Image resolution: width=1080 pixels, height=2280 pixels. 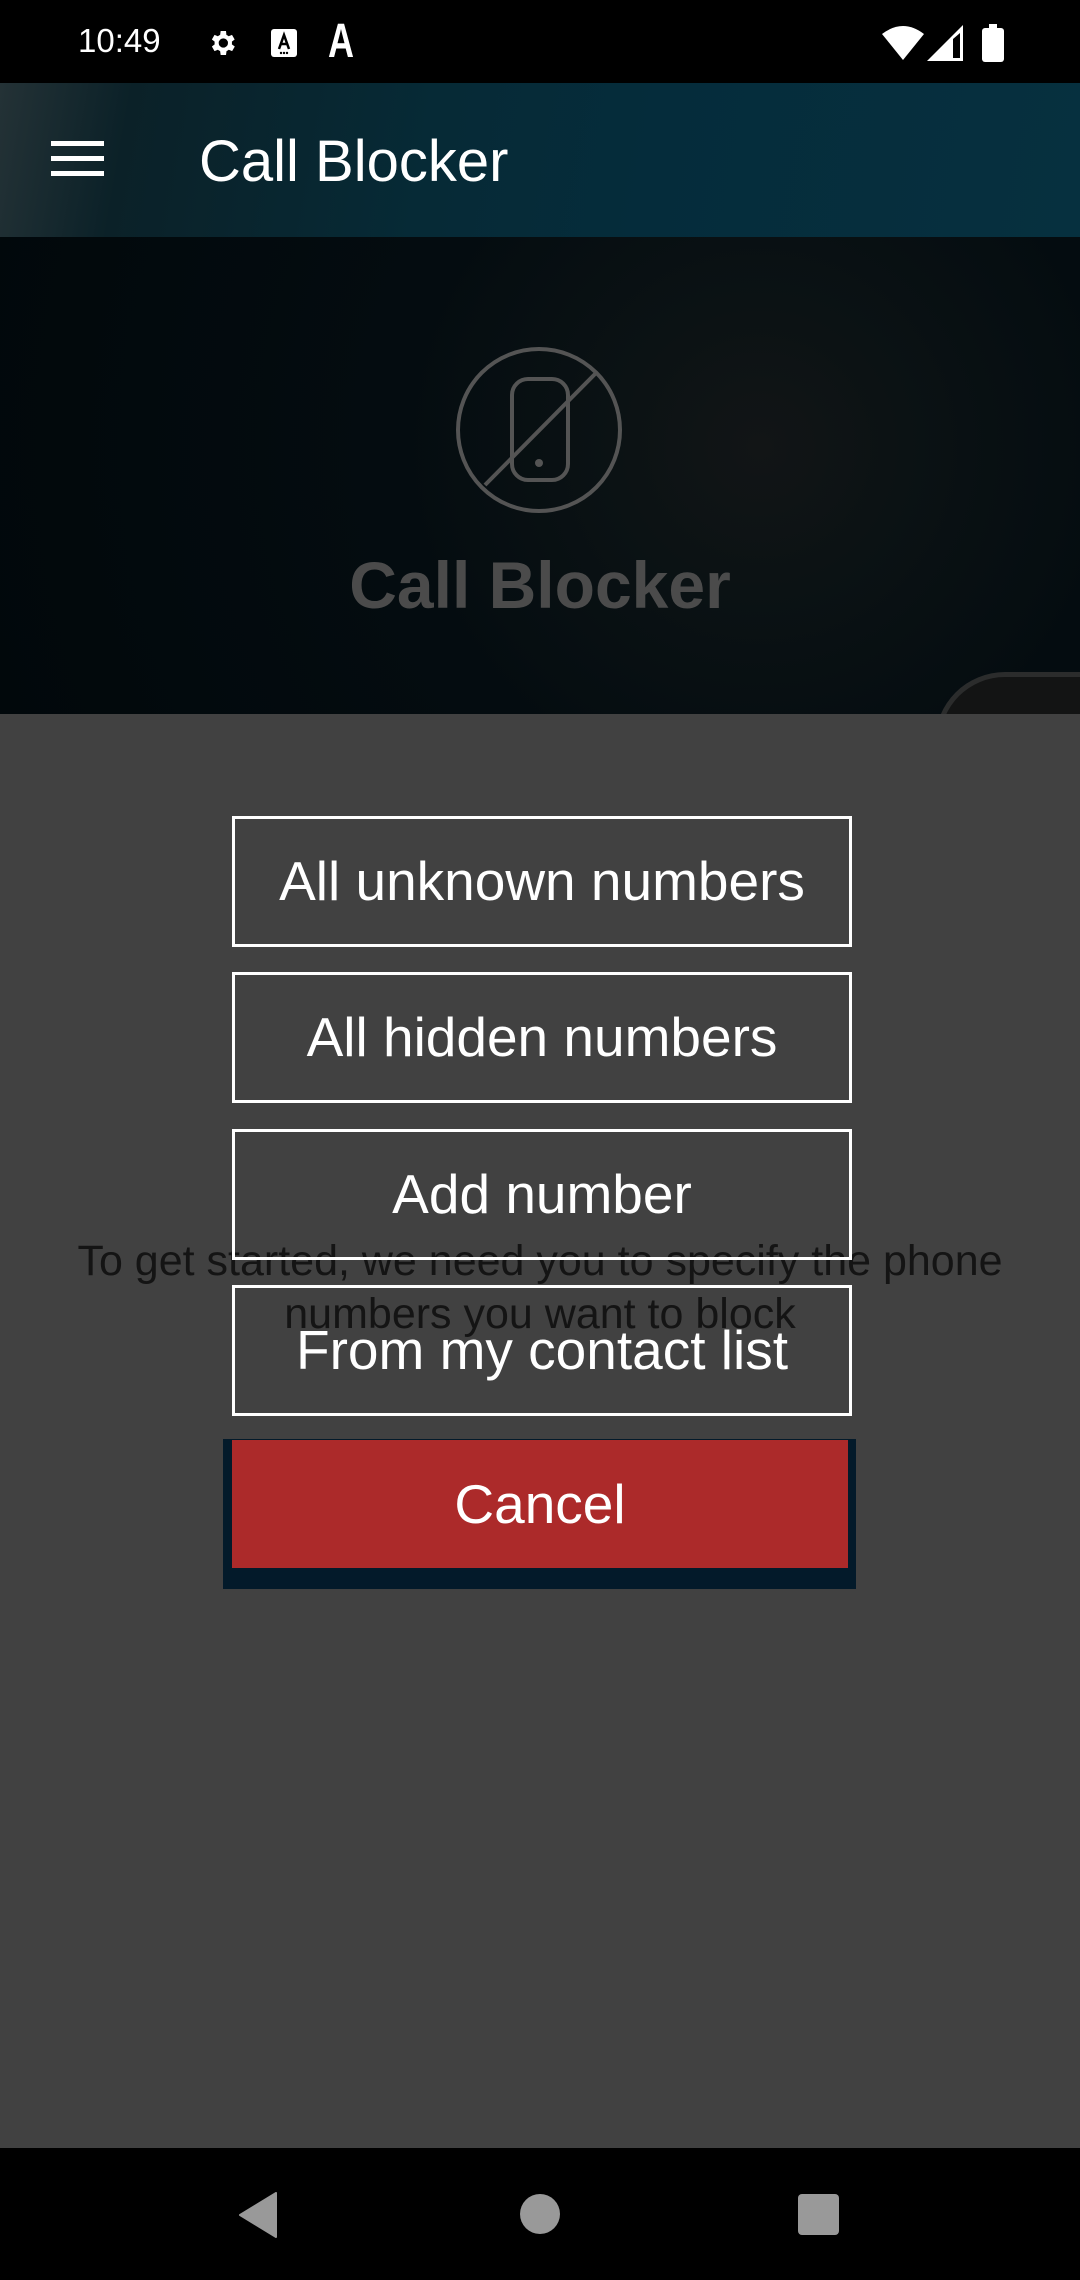 I want to click on add-number-button: Add number, so click(x=542, y=1194).